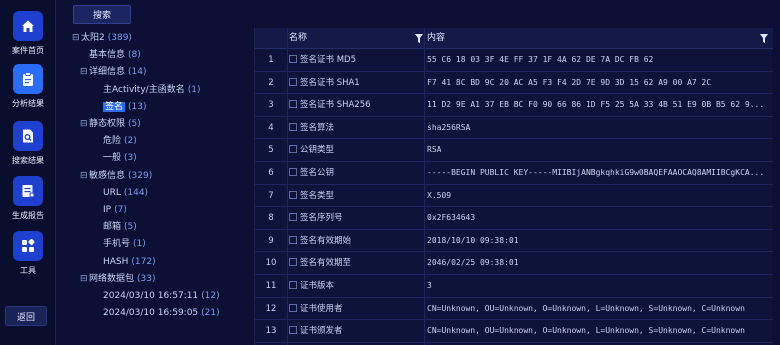 The image size is (780, 345). I want to click on name-text: 签名有效期至, so click(326, 263).